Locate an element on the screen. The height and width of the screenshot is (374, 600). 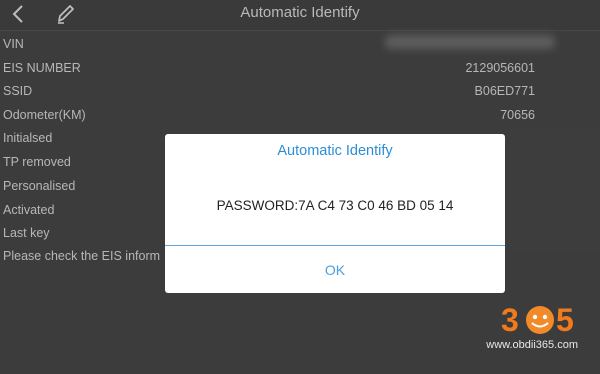
app-header: Automatic Identify is located at coordinates (300, 15).